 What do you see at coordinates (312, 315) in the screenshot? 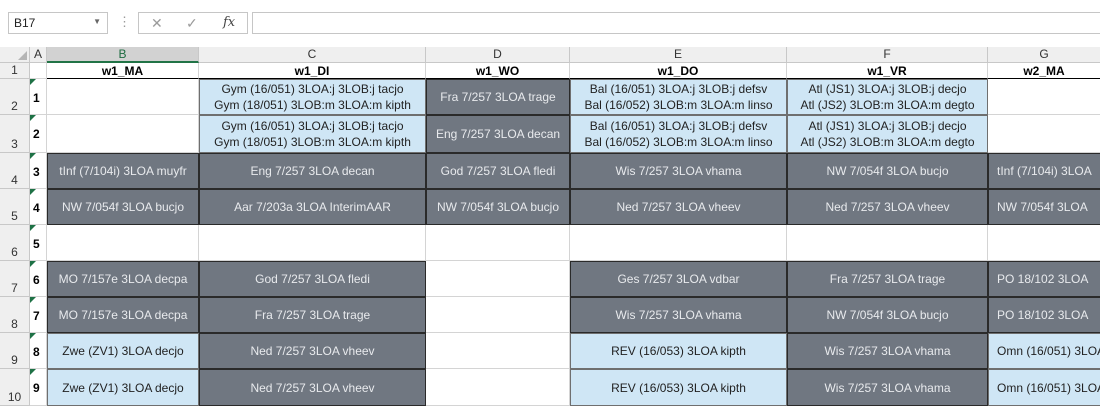
I see `cell-c8: Fra 7/257 3LOA trage` at bounding box center [312, 315].